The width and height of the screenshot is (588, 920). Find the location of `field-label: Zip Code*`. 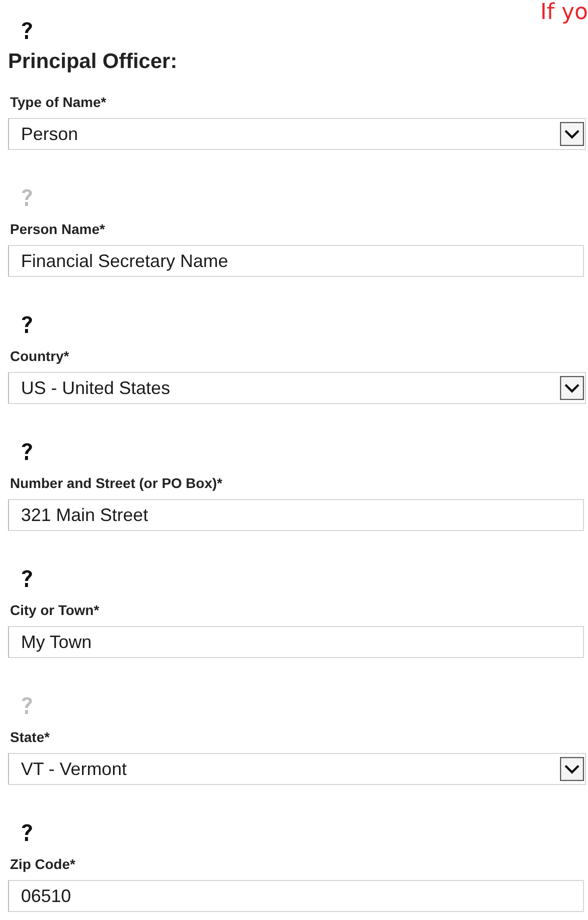

field-label: Zip Code* is located at coordinates (43, 864).